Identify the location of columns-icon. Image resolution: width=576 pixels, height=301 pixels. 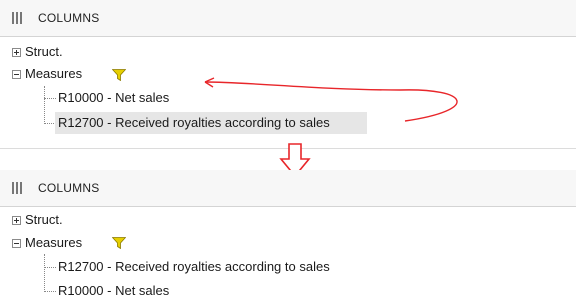
(18, 188).